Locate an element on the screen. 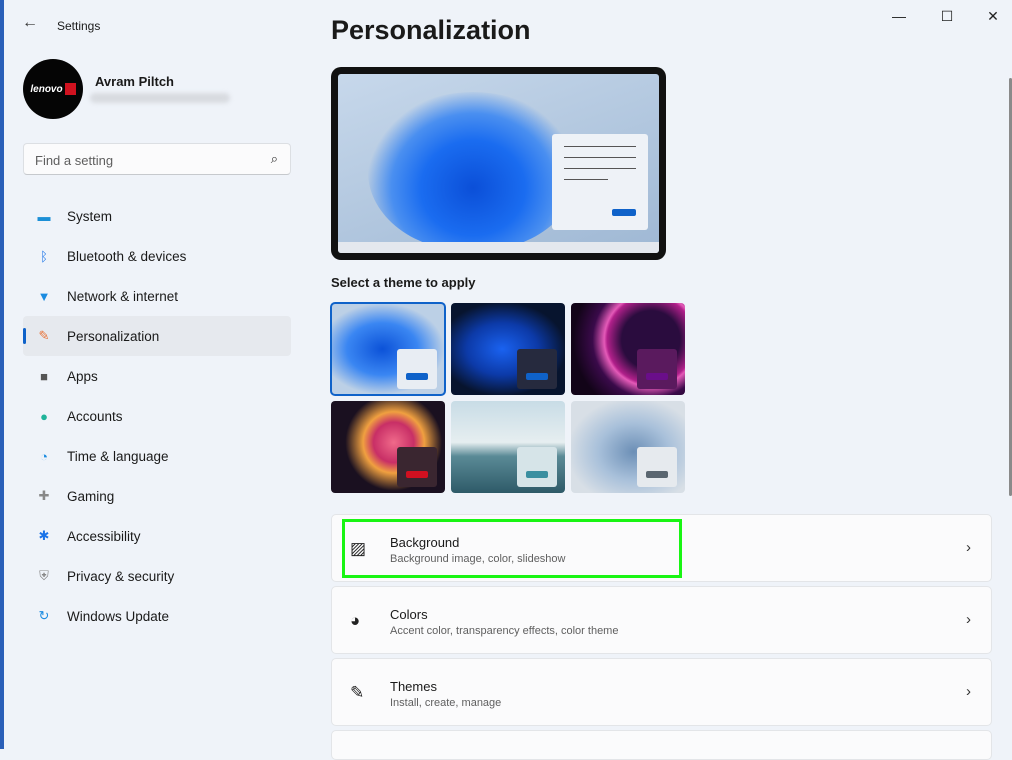  avatar: lenovo is located at coordinates (53, 89).